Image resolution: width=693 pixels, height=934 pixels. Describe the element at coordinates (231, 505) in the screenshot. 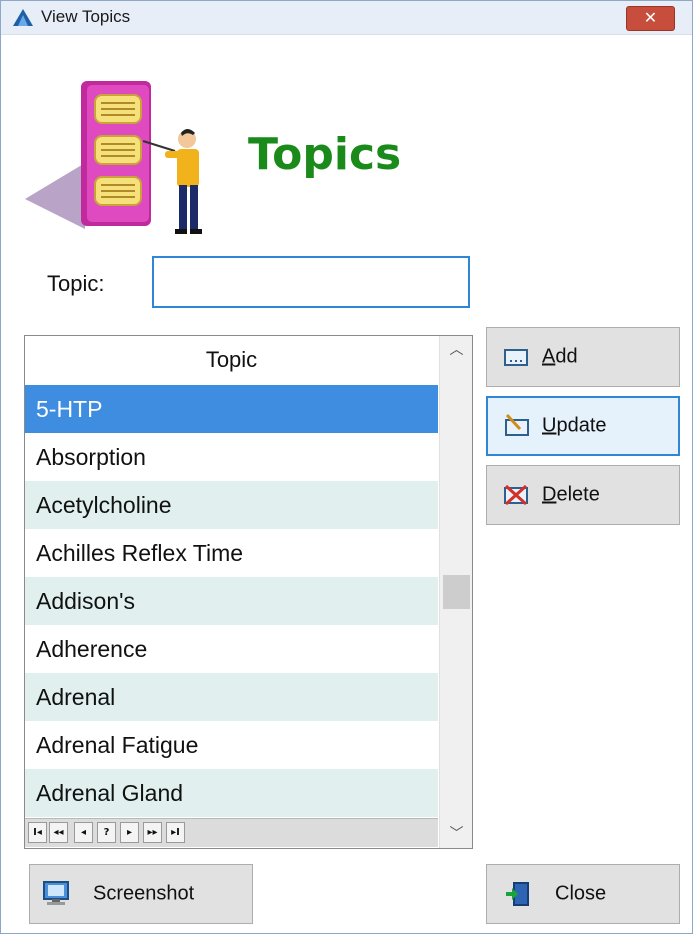

I see `list-item: Acetylcholine` at that location.